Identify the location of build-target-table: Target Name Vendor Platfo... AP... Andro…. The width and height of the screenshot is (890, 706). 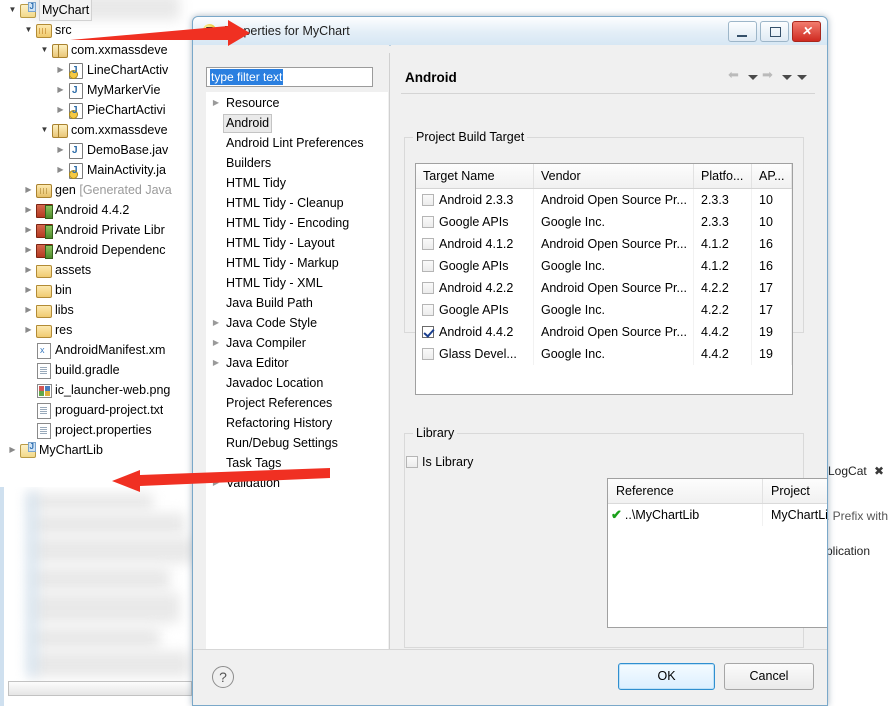
(604, 279).